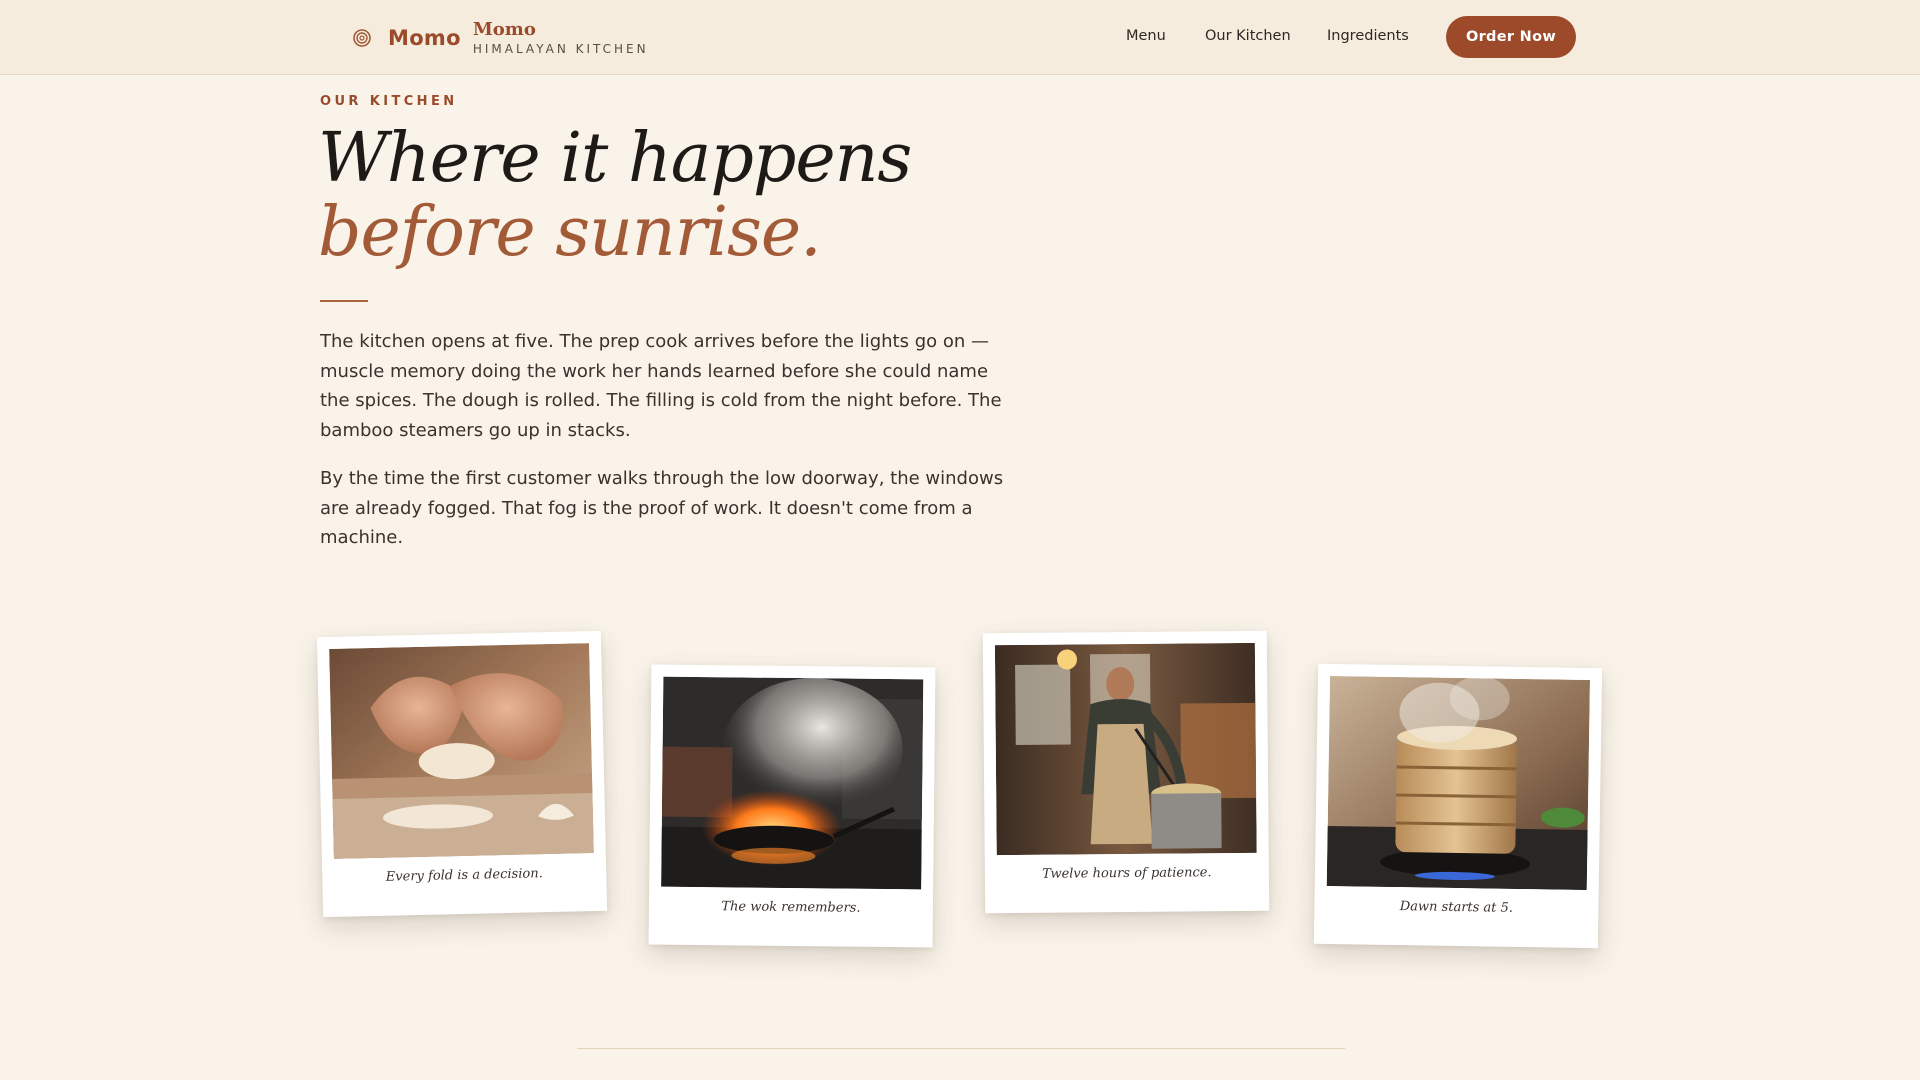 The image size is (1920, 1080). Describe the element at coordinates (560, 37) in the screenshot. I see `brand-wordmark: Momo HIMALAYAN KITCHEN` at that location.